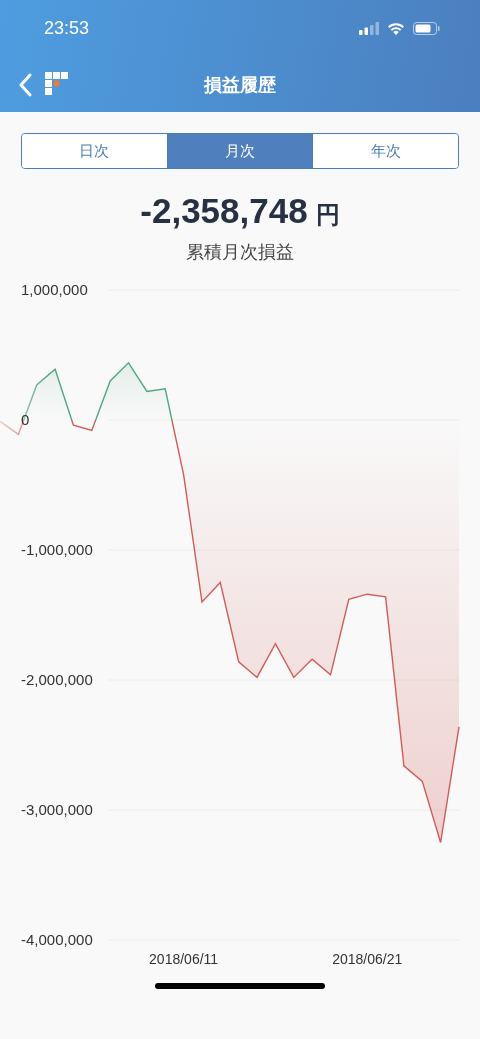  What do you see at coordinates (57, 679) in the screenshot?
I see `y-axis-label: -2,000,000` at bounding box center [57, 679].